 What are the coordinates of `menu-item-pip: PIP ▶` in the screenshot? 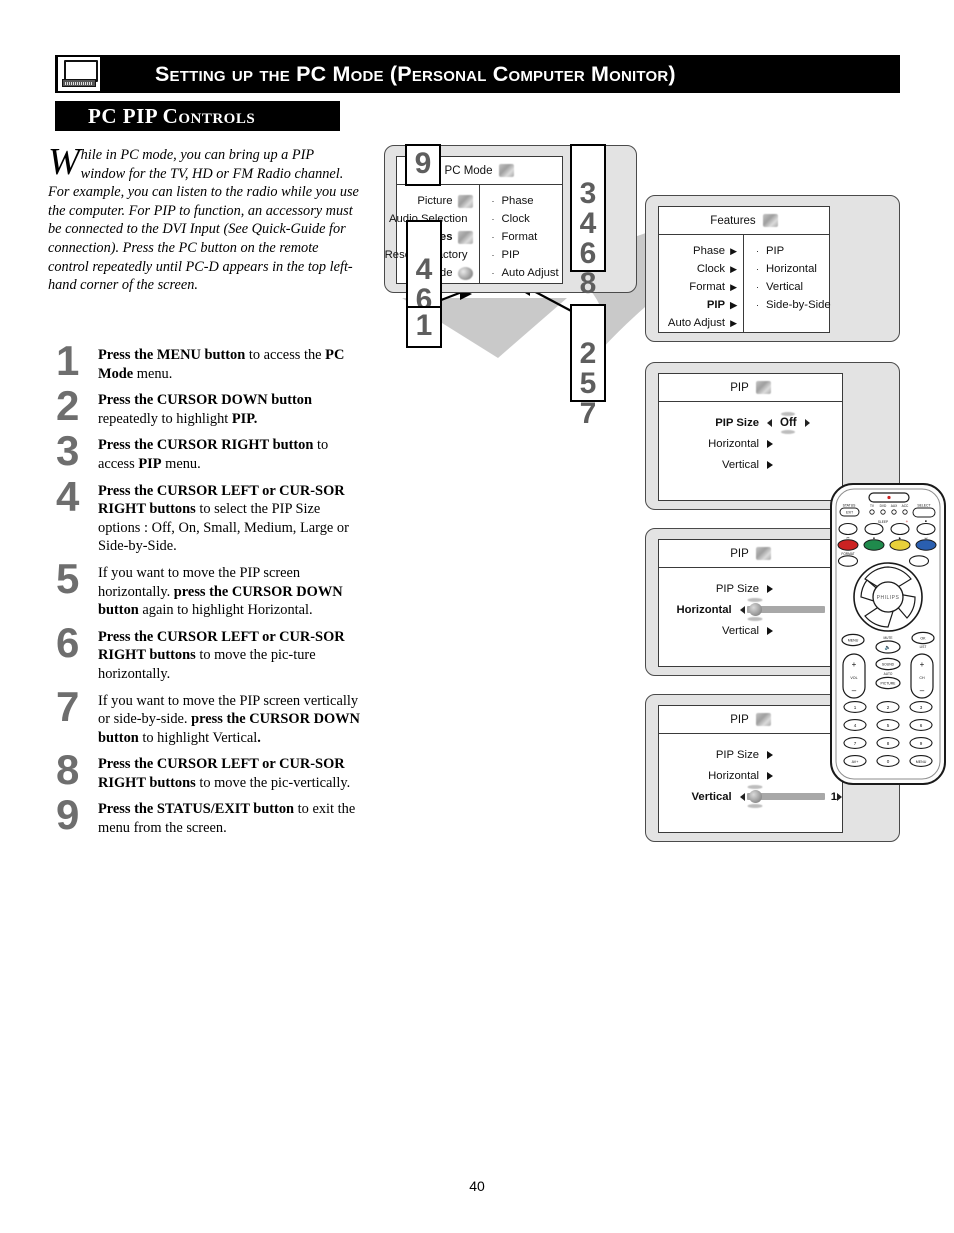 It's located at (698, 305).